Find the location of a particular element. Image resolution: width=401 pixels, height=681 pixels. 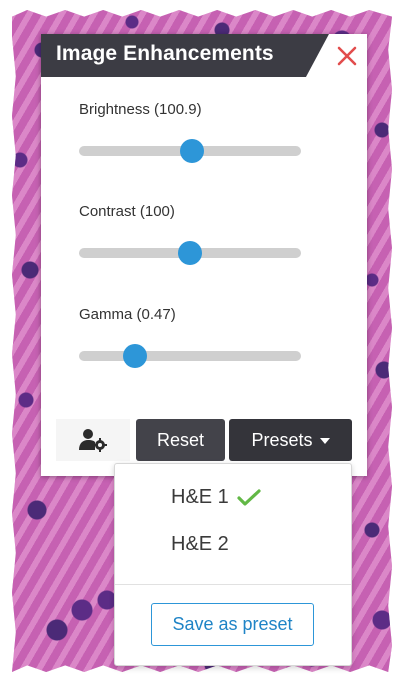

gamma-label: Gamma (0.47) is located at coordinates (127, 314).